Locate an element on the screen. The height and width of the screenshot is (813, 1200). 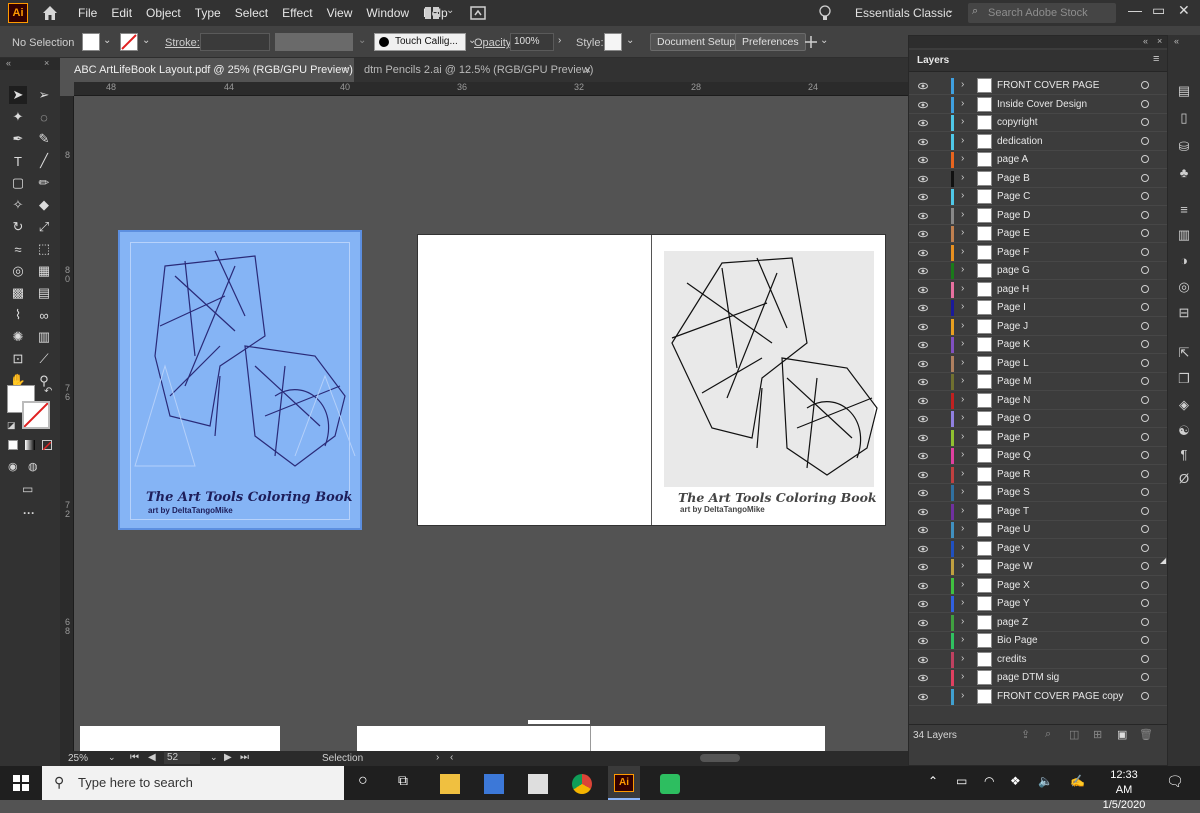
fill-swatch is located at coordinates (91, 42).